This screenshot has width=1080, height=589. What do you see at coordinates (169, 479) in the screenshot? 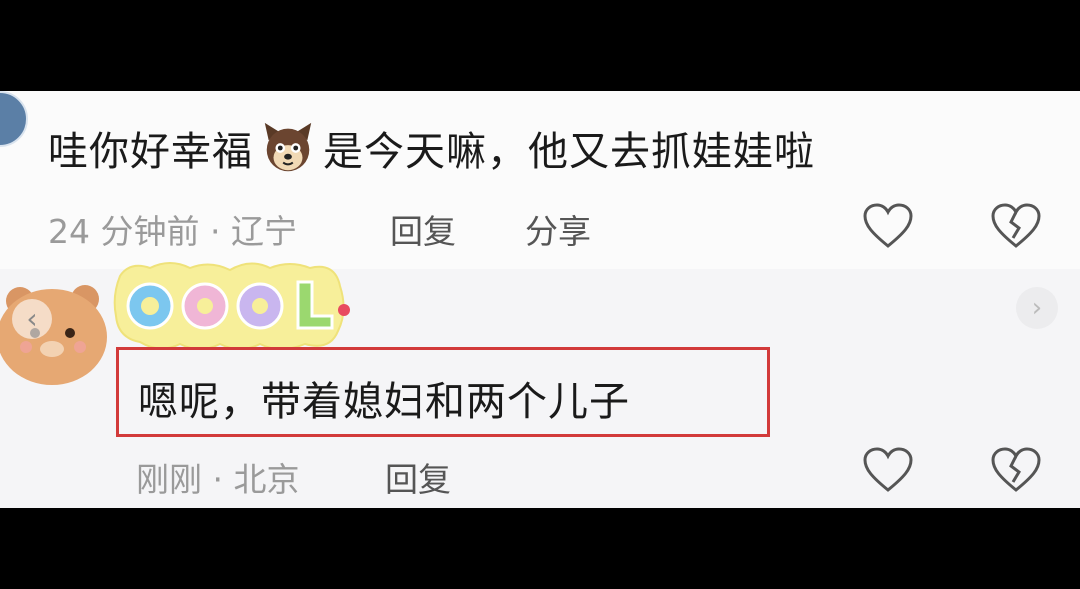
I see `reply-time: 刚刚` at bounding box center [169, 479].